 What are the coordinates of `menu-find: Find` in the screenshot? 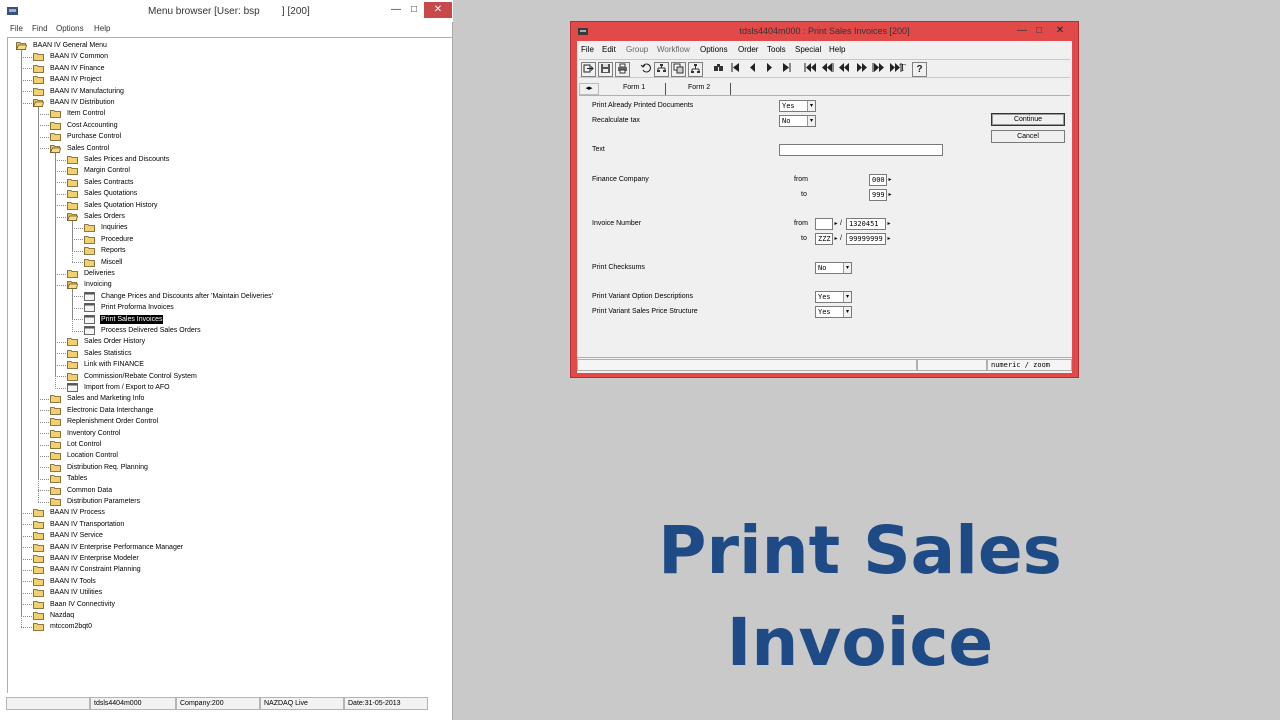 It's located at (40, 28).